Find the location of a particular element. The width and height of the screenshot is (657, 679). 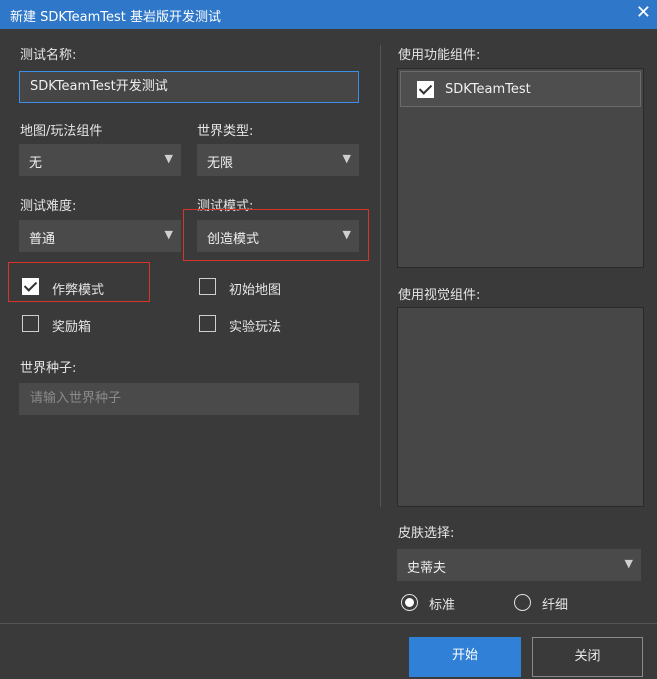

start-button: 开始 is located at coordinates (465, 657).